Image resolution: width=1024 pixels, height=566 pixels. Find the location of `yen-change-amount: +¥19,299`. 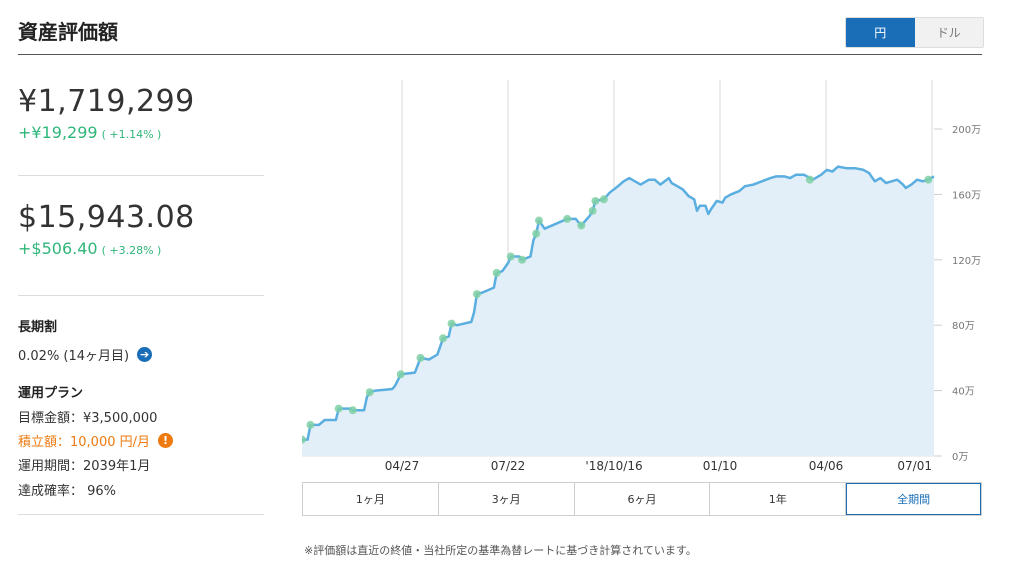

yen-change-amount: +¥19,299 is located at coordinates (58, 132).